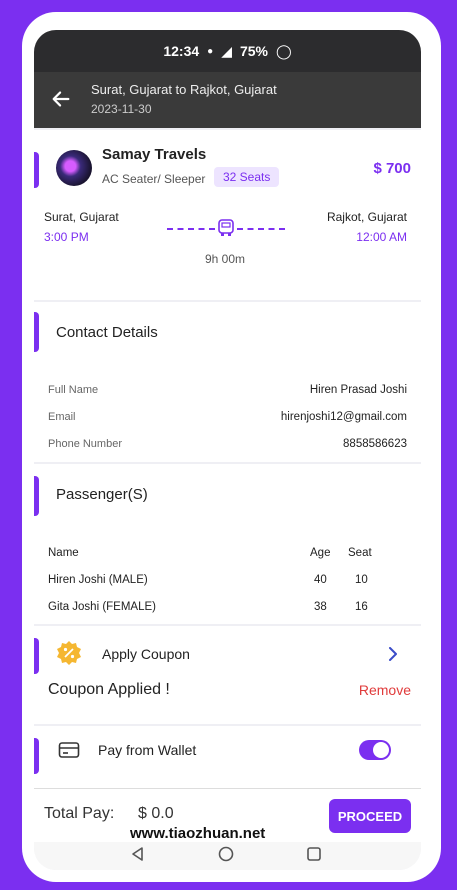 The image size is (457, 890). What do you see at coordinates (156, 813) in the screenshot?
I see `total-pay-amount: $ 0.0` at bounding box center [156, 813].